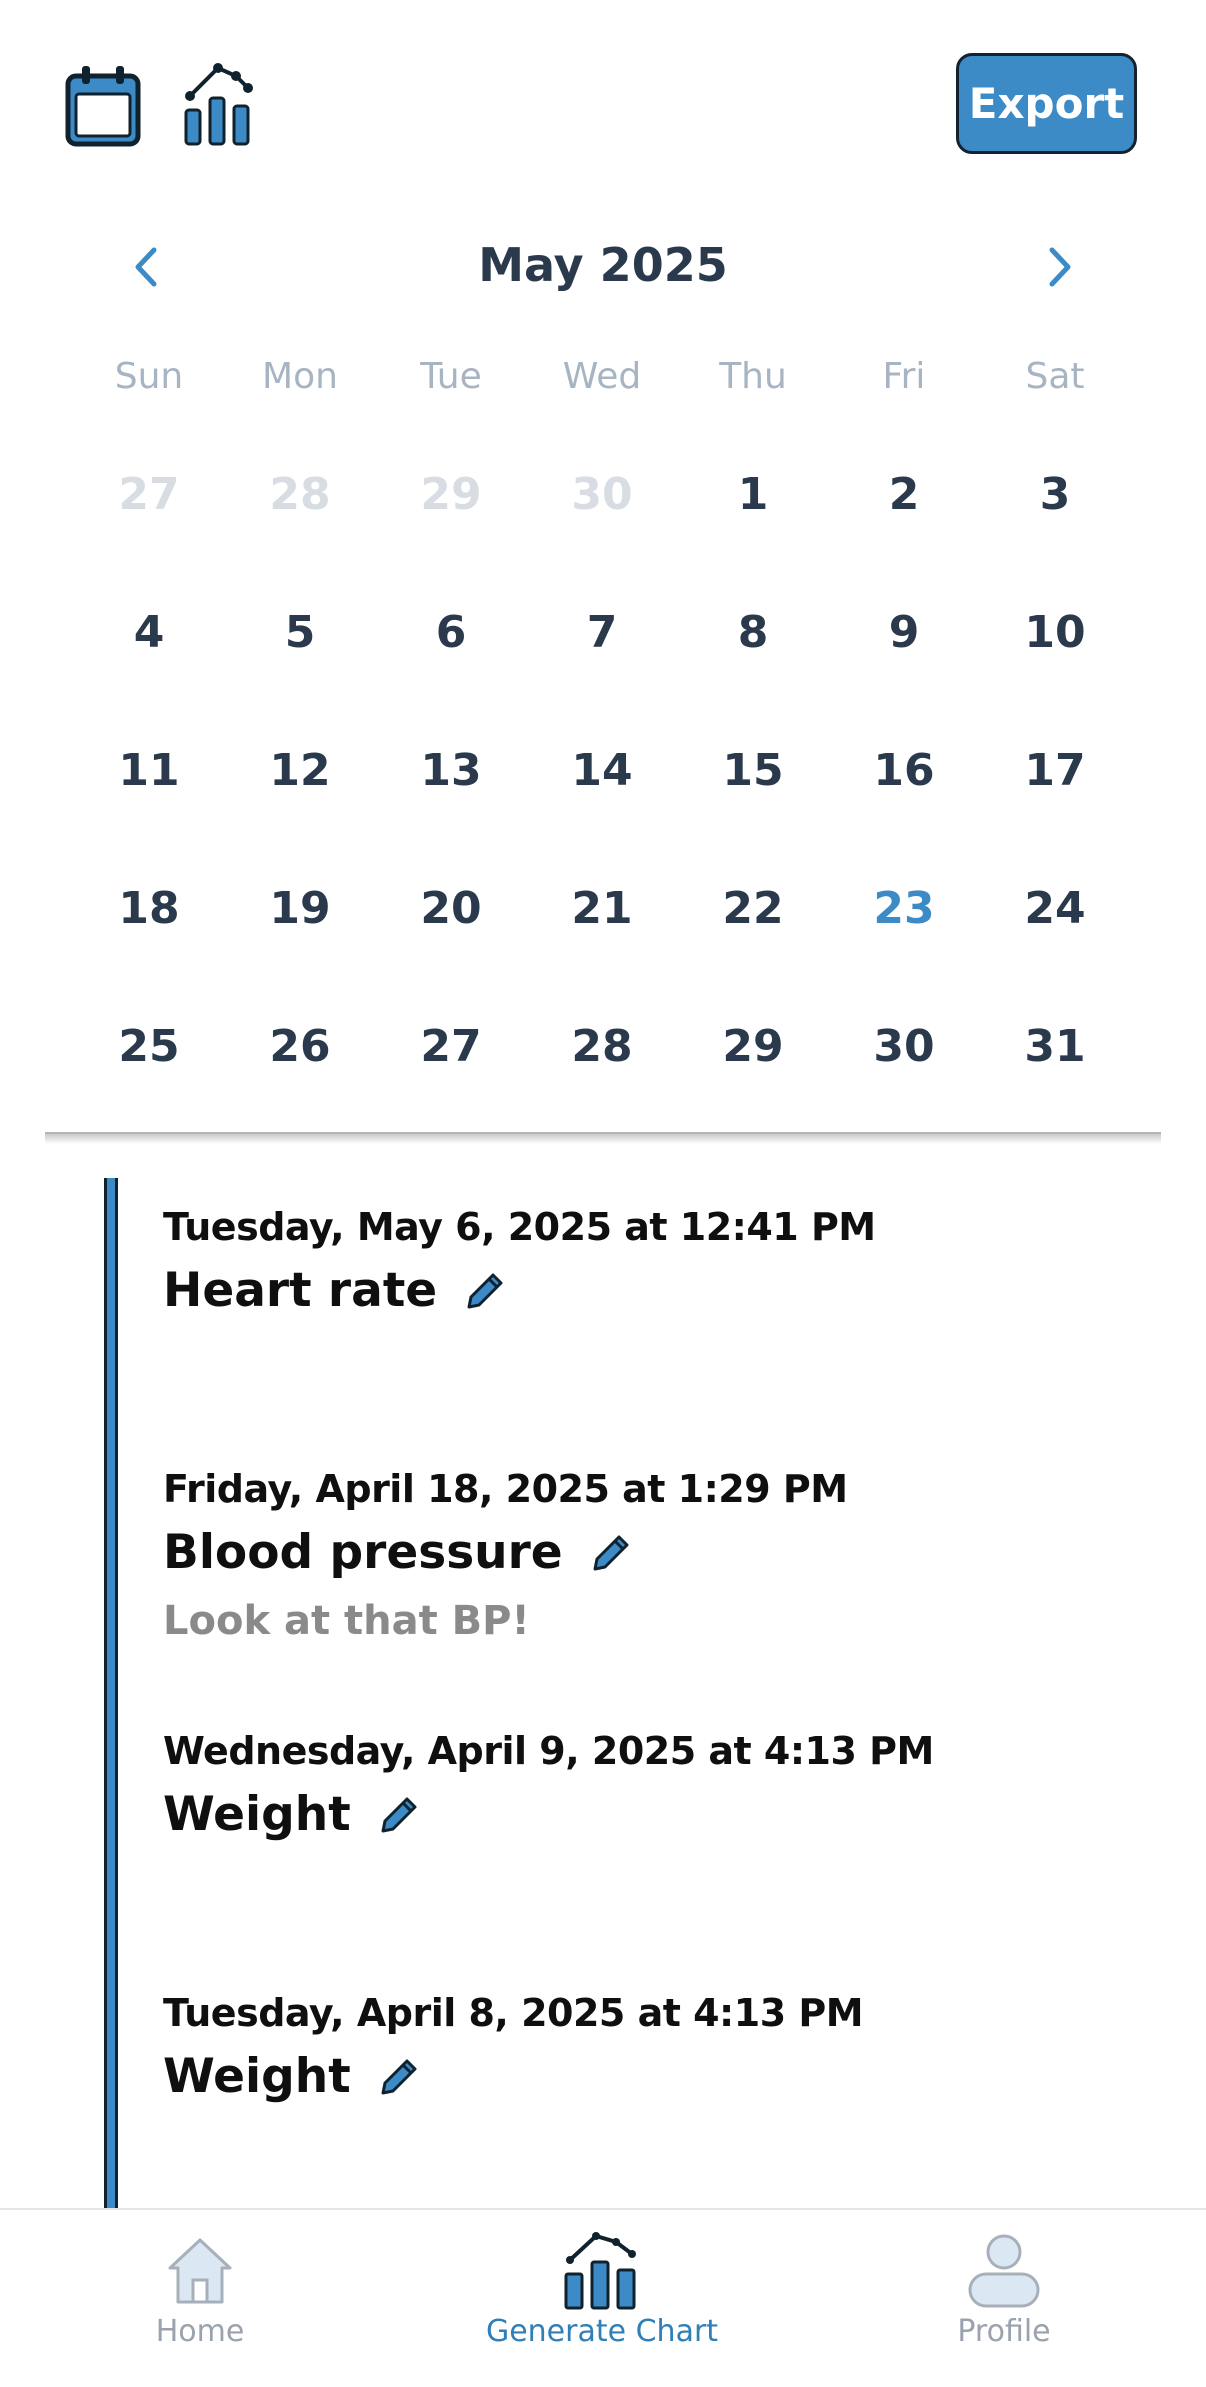 This screenshot has height=2387, width=1206. Describe the element at coordinates (1055, 909) in the screenshot. I see `calendar-day: 24` at that location.